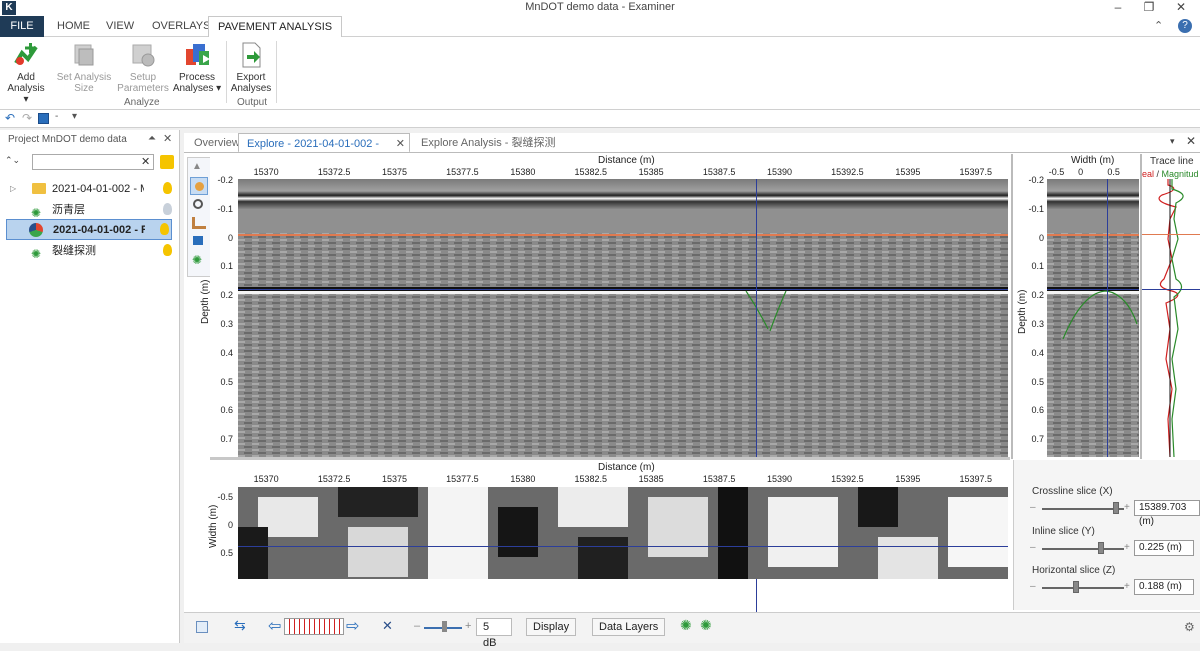  Describe the element at coordinates (551, 627) in the screenshot. I see `display-button: Display` at that location.